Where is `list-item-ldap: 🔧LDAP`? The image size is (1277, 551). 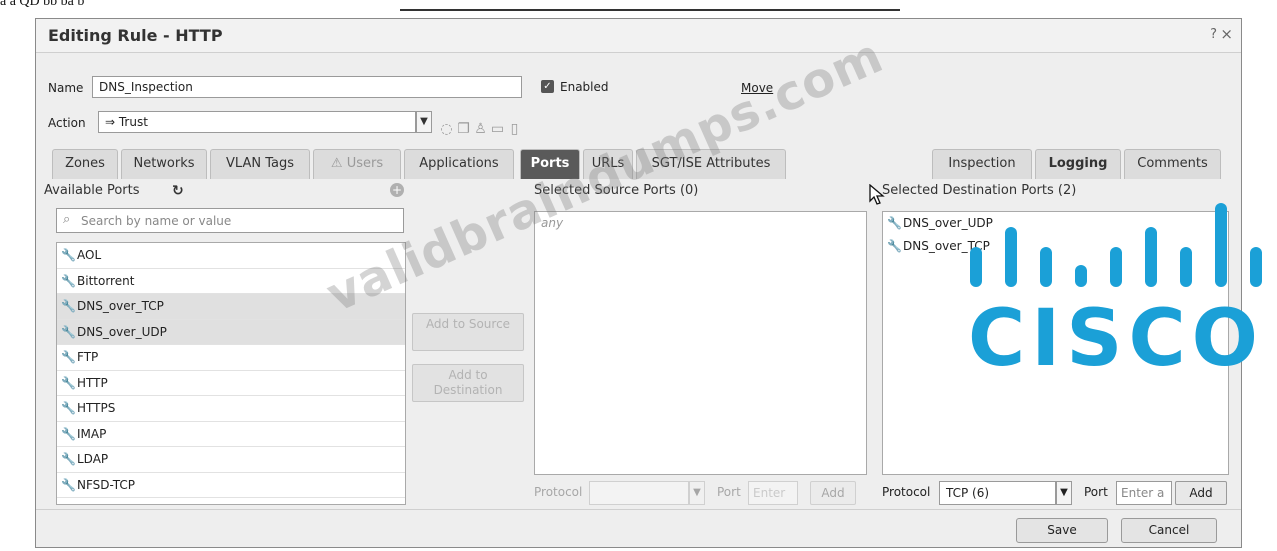 list-item-ldap: 🔧LDAP is located at coordinates (231, 460).